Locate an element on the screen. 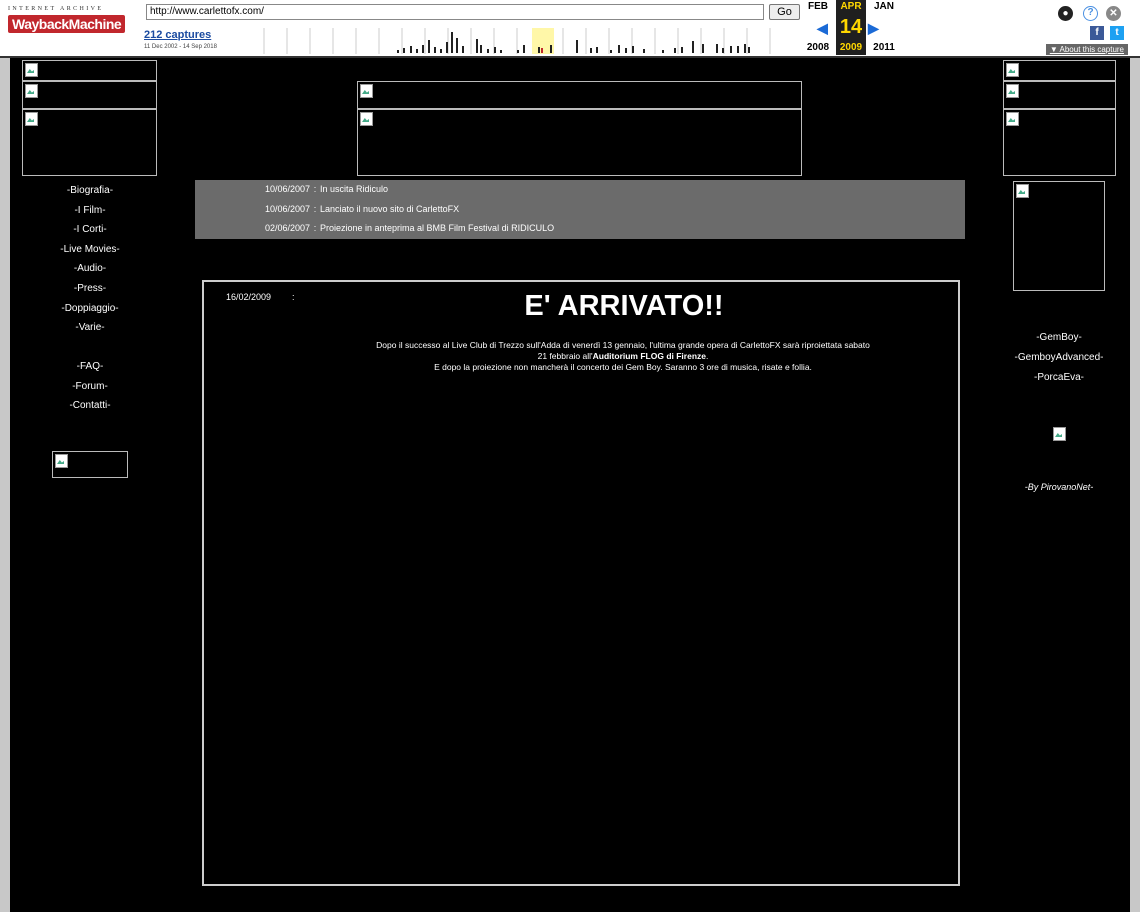 This screenshot has width=1140, height=912. toolbar-icons: ● ? ✕ is located at coordinates (1093, 15).